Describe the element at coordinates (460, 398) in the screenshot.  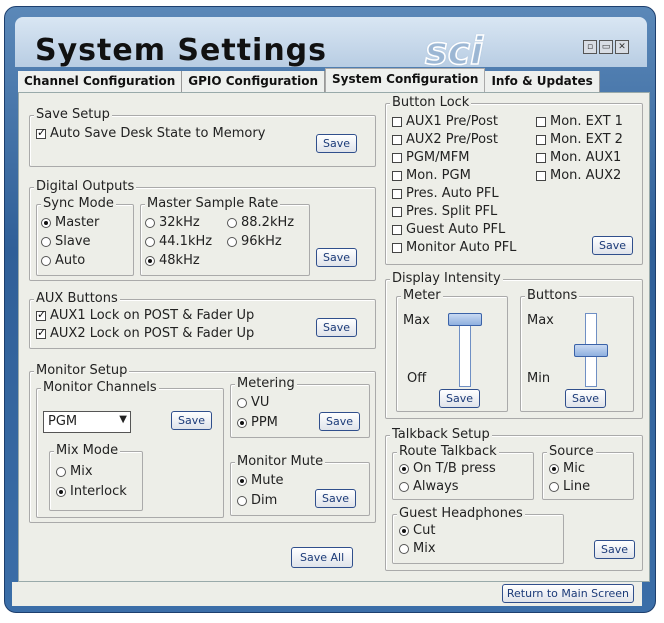
I see `meter-save-button: Save` at that location.